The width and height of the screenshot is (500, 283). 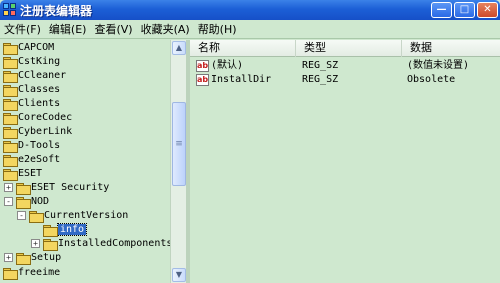 I want to click on column-header-name: 名称, so click(x=243, y=48).